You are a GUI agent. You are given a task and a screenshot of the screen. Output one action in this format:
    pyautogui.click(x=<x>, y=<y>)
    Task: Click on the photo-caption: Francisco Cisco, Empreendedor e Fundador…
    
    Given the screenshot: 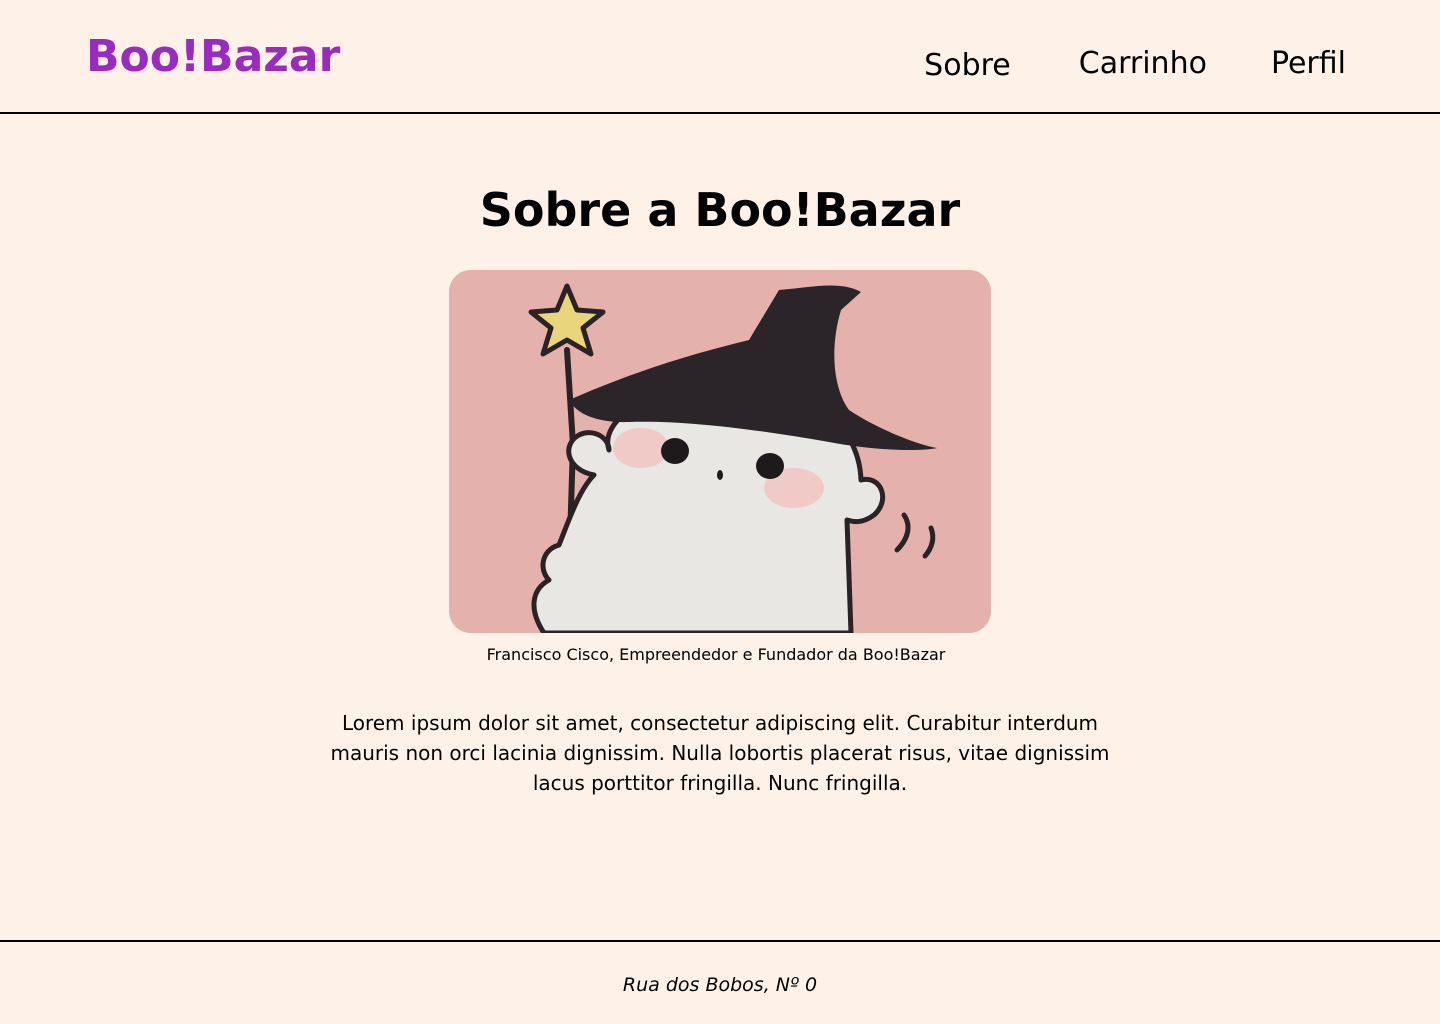 What is the action you would take?
    pyautogui.click(x=716, y=654)
    